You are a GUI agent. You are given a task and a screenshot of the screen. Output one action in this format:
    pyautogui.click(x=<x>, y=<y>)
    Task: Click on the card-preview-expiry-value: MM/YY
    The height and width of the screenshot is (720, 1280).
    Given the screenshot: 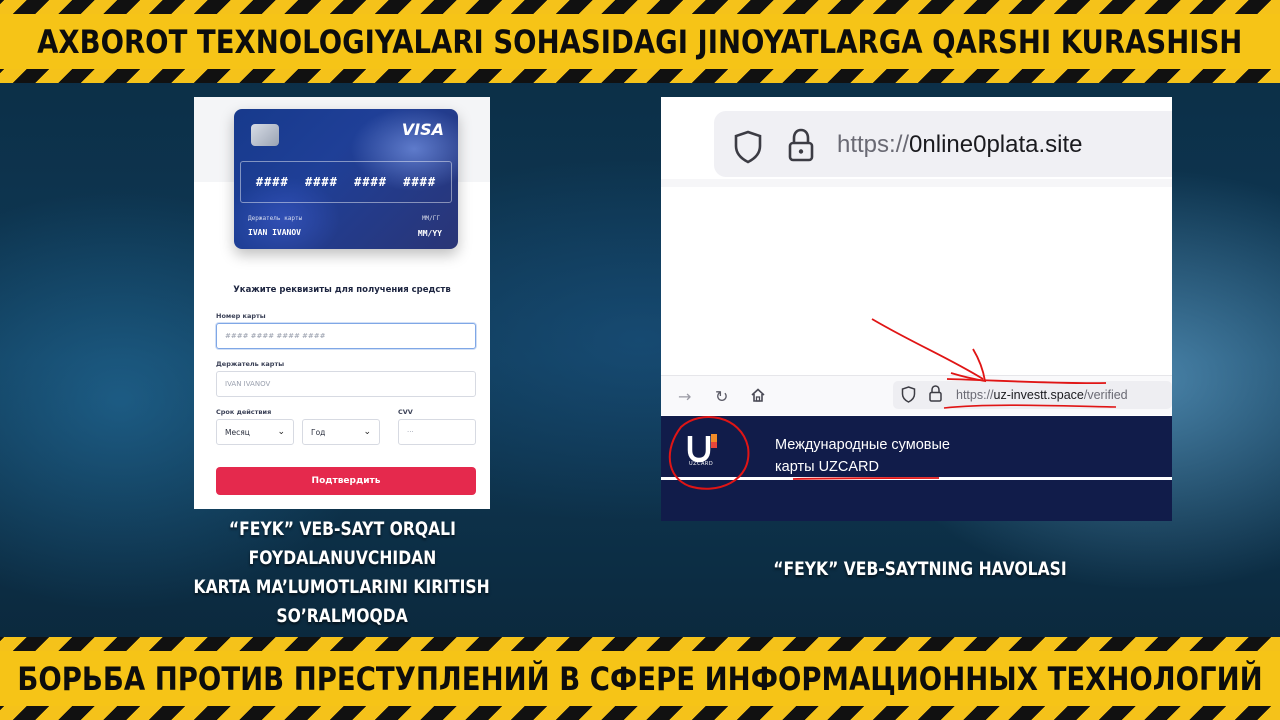 What is the action you would take?
    pyautogui.click(x=429, y=233)
    